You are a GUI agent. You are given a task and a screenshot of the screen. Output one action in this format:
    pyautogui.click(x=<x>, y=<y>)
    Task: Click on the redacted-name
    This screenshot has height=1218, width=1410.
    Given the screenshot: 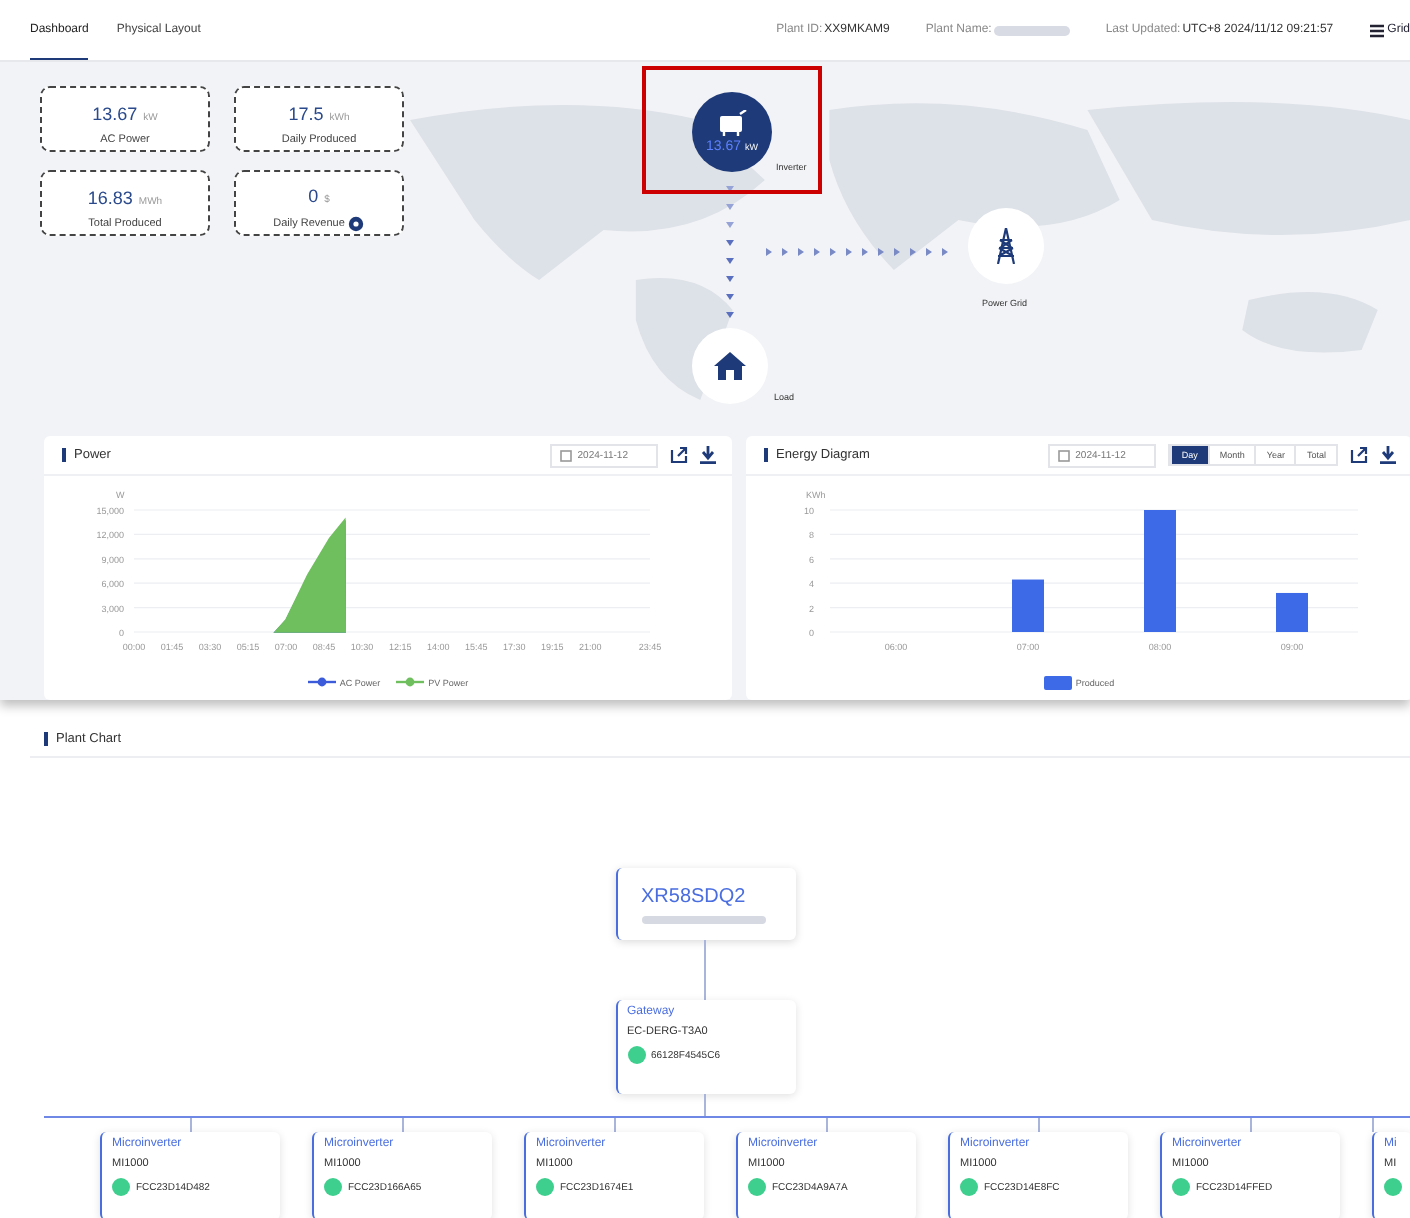 What is the action you would take?
    pyautogui.click(x=1031, y=30)
    